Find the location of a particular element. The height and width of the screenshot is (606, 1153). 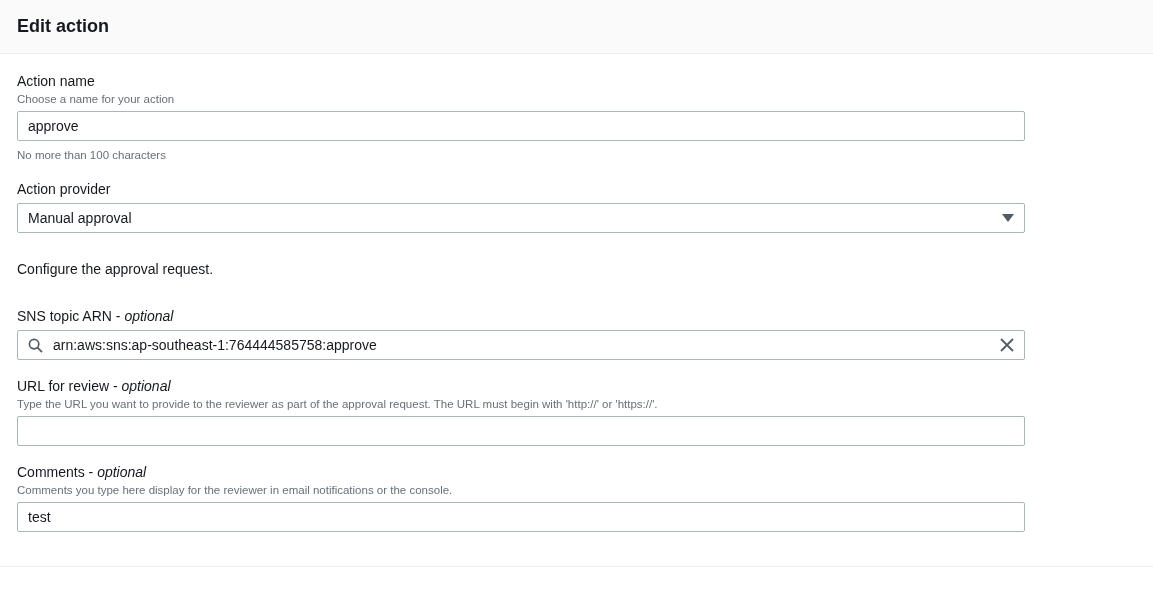

text-field: test is located at coordinates (521, 517).